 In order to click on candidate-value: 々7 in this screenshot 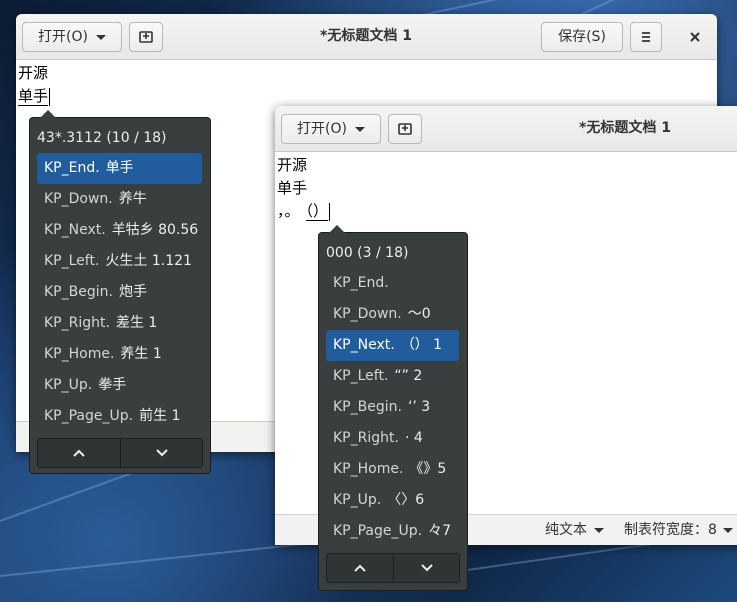, I will do `click(440, 531)`.